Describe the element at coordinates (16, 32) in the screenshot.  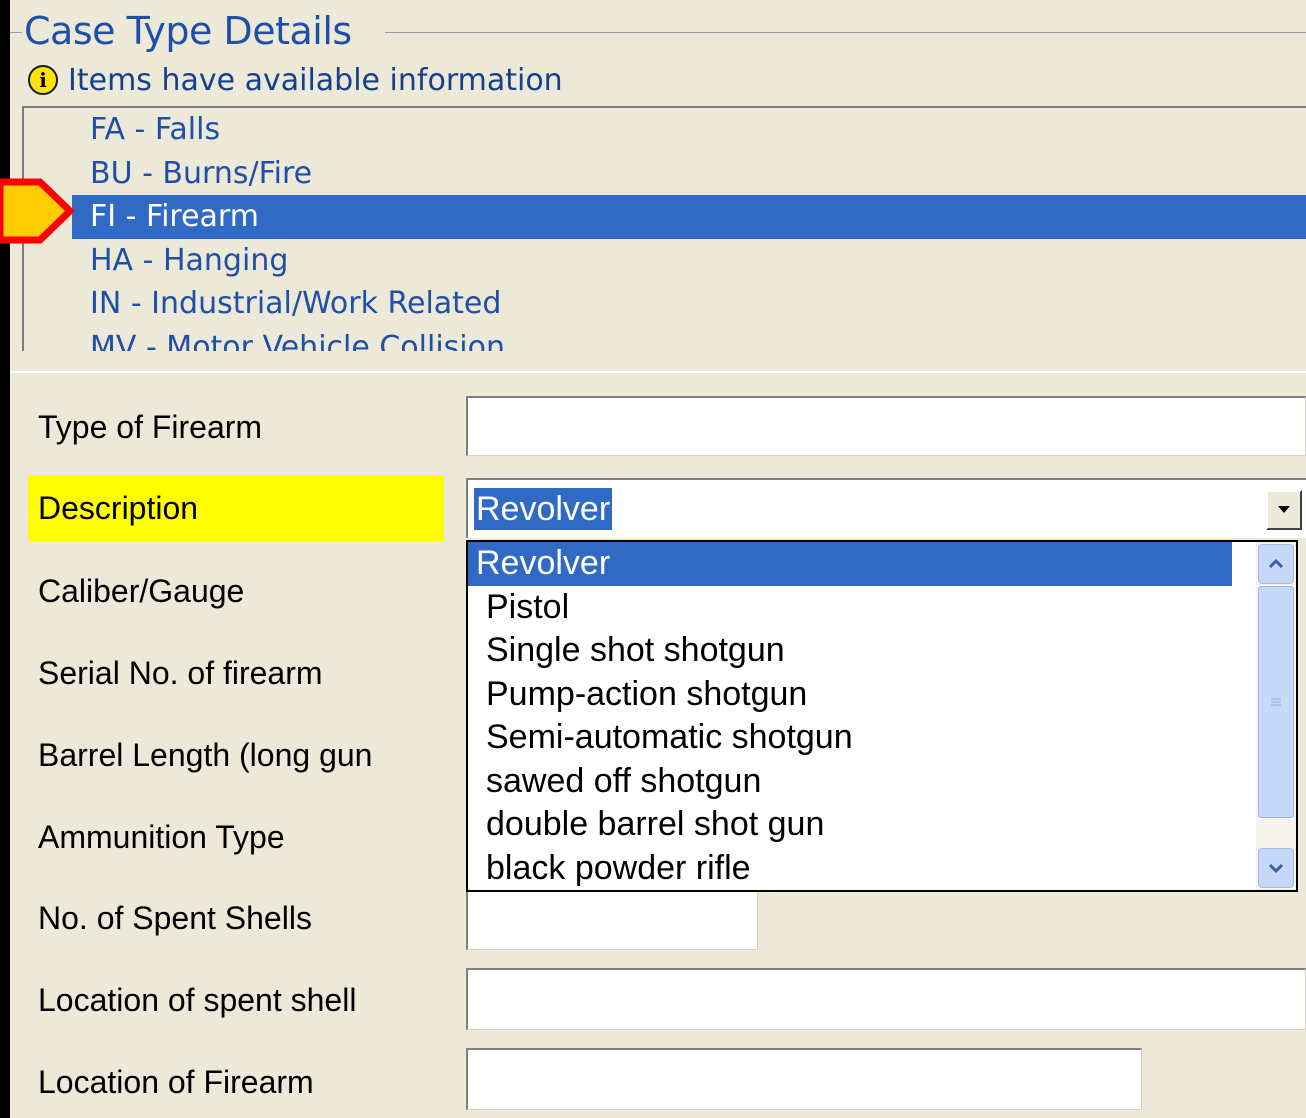
I see `group-border-left` at that location.